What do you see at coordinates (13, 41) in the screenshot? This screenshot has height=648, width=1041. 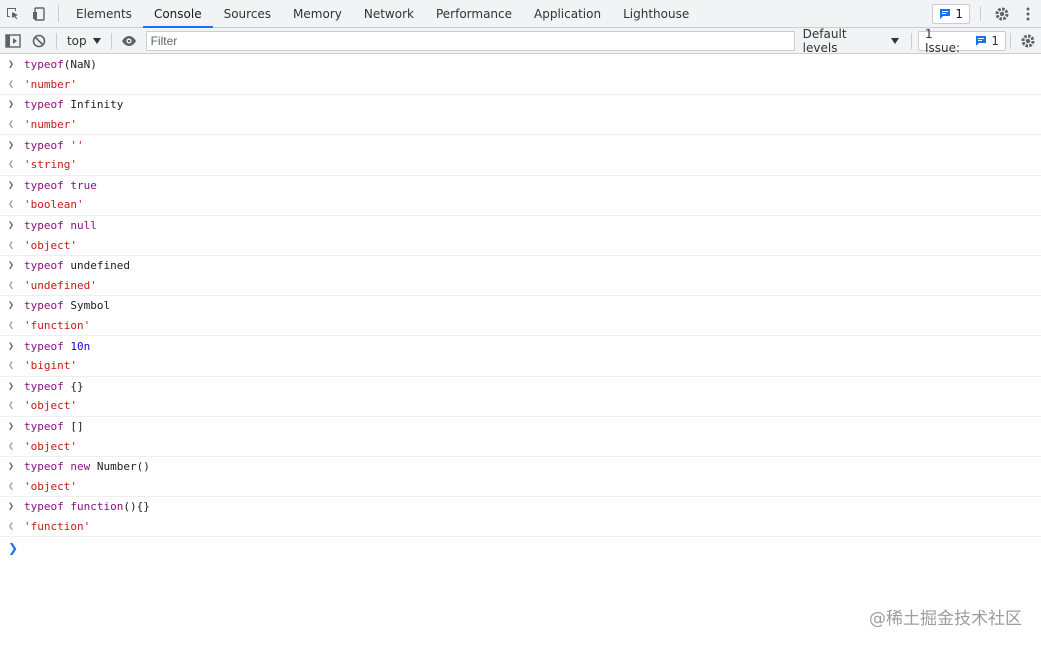 I see `show-sidebar-icon` at bounding box center [13, 41].